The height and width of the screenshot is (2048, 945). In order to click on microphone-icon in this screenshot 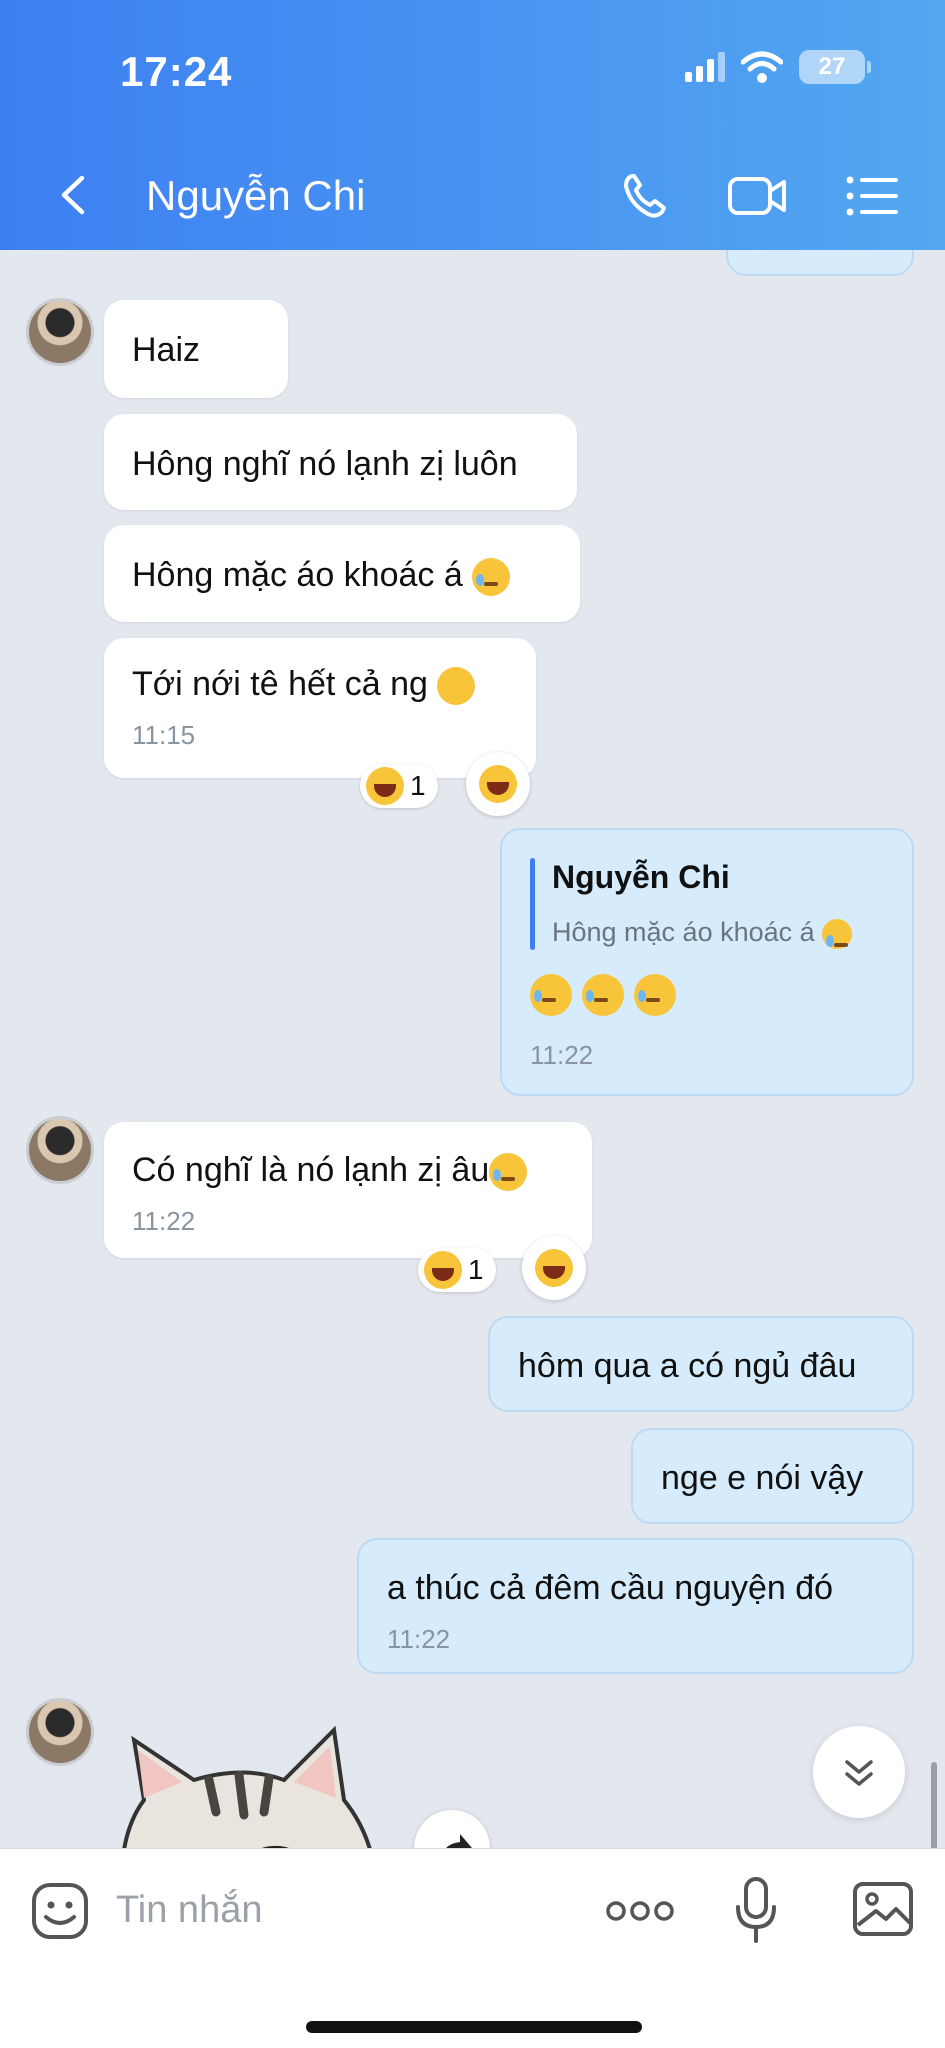, I will do `click(756, 1910)`.